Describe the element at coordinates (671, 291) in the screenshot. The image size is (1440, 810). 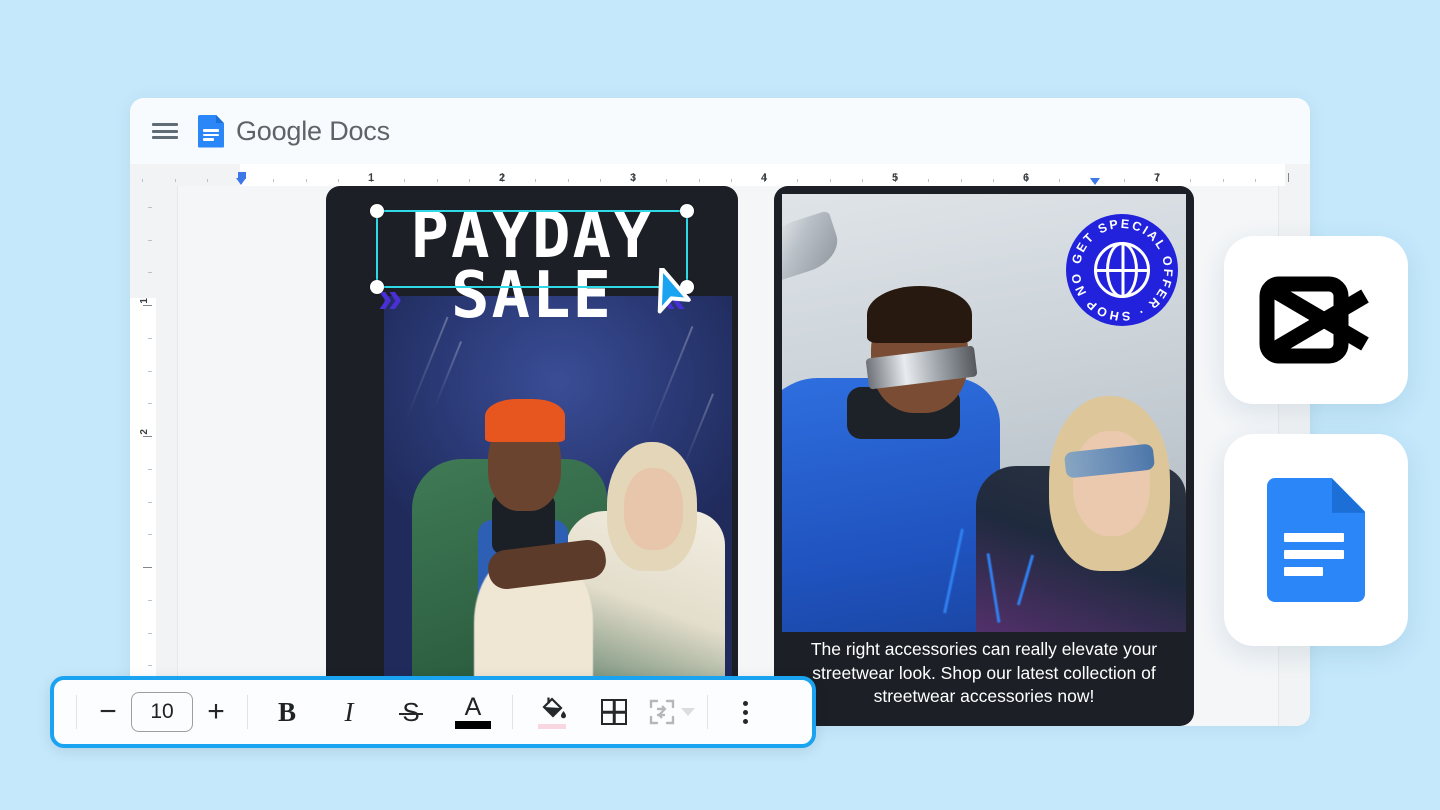
I see `pointer-cursor-icon` at that location.